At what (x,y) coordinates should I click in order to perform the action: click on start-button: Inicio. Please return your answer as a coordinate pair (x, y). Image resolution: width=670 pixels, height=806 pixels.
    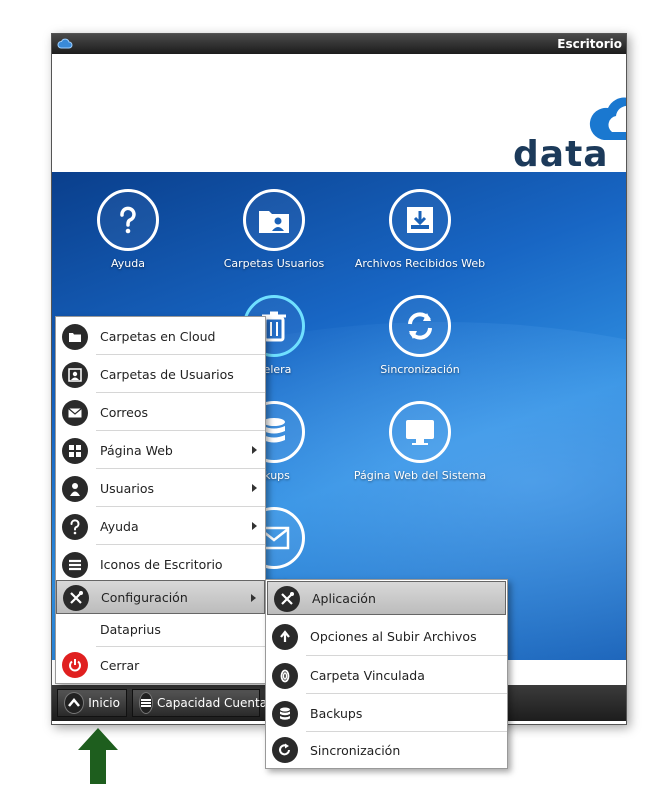
    Looking at the image, I should click on (92, 703).